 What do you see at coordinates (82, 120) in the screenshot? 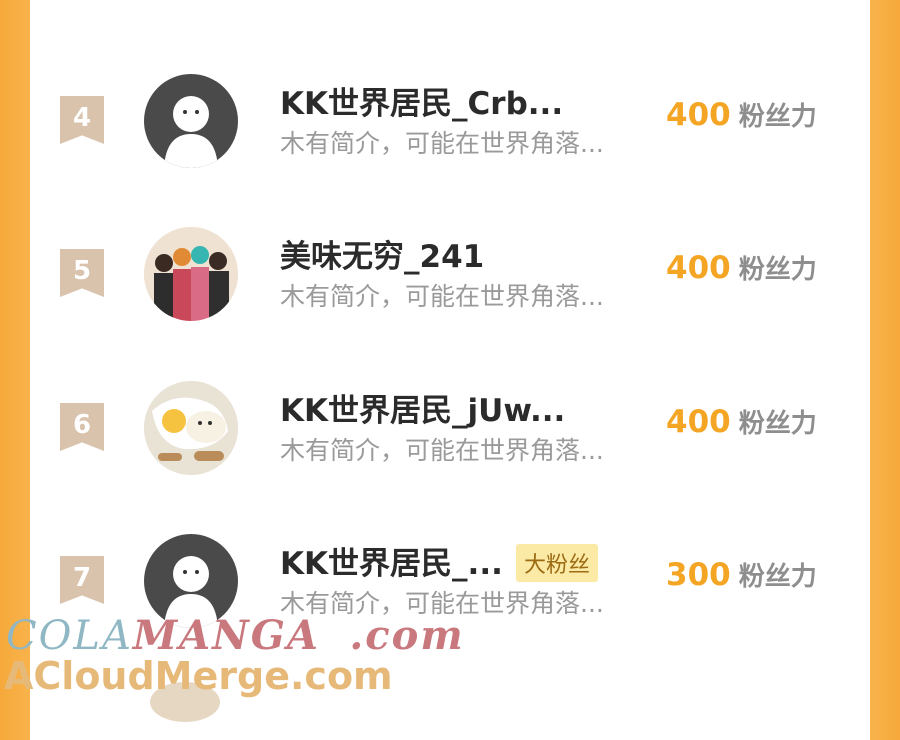
I see `rank-badge: 4` at bounding box center [82, 120].